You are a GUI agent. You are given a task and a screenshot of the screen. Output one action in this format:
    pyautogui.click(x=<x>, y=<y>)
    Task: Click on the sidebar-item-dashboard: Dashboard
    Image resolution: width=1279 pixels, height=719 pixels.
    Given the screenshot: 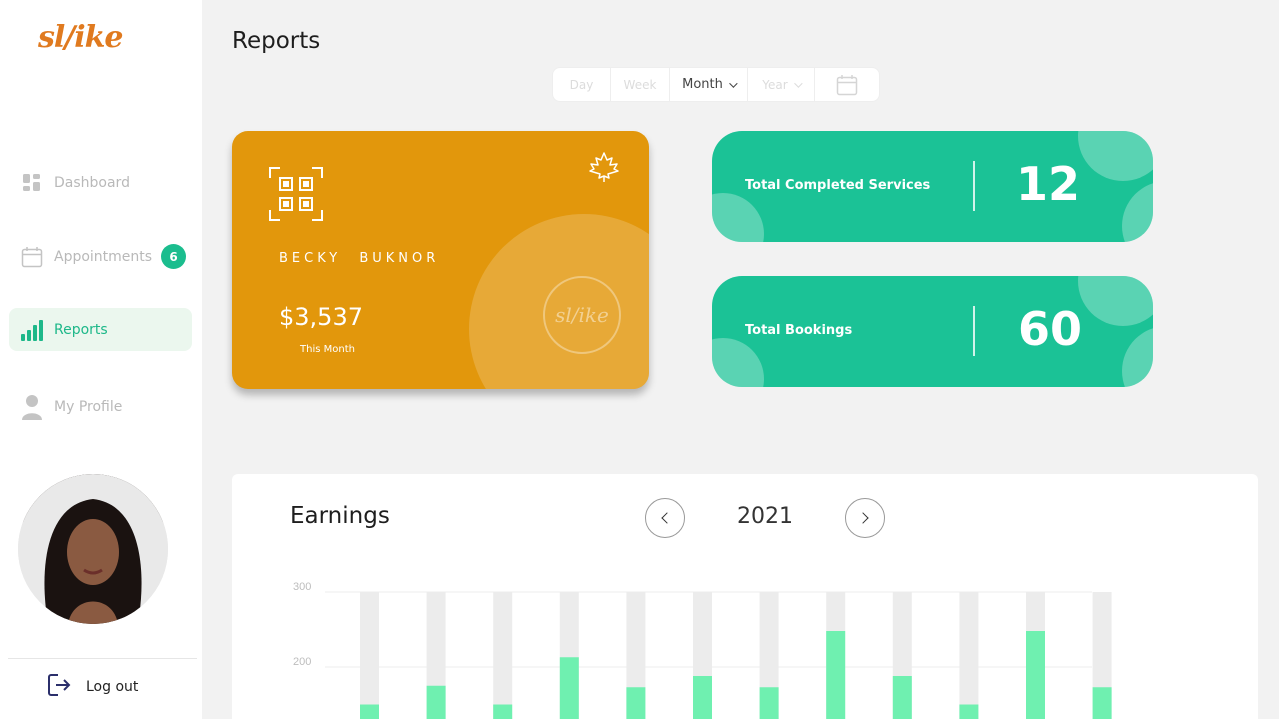 What is the action you would take?
    pyautogui.click(x=100, y=182)
    